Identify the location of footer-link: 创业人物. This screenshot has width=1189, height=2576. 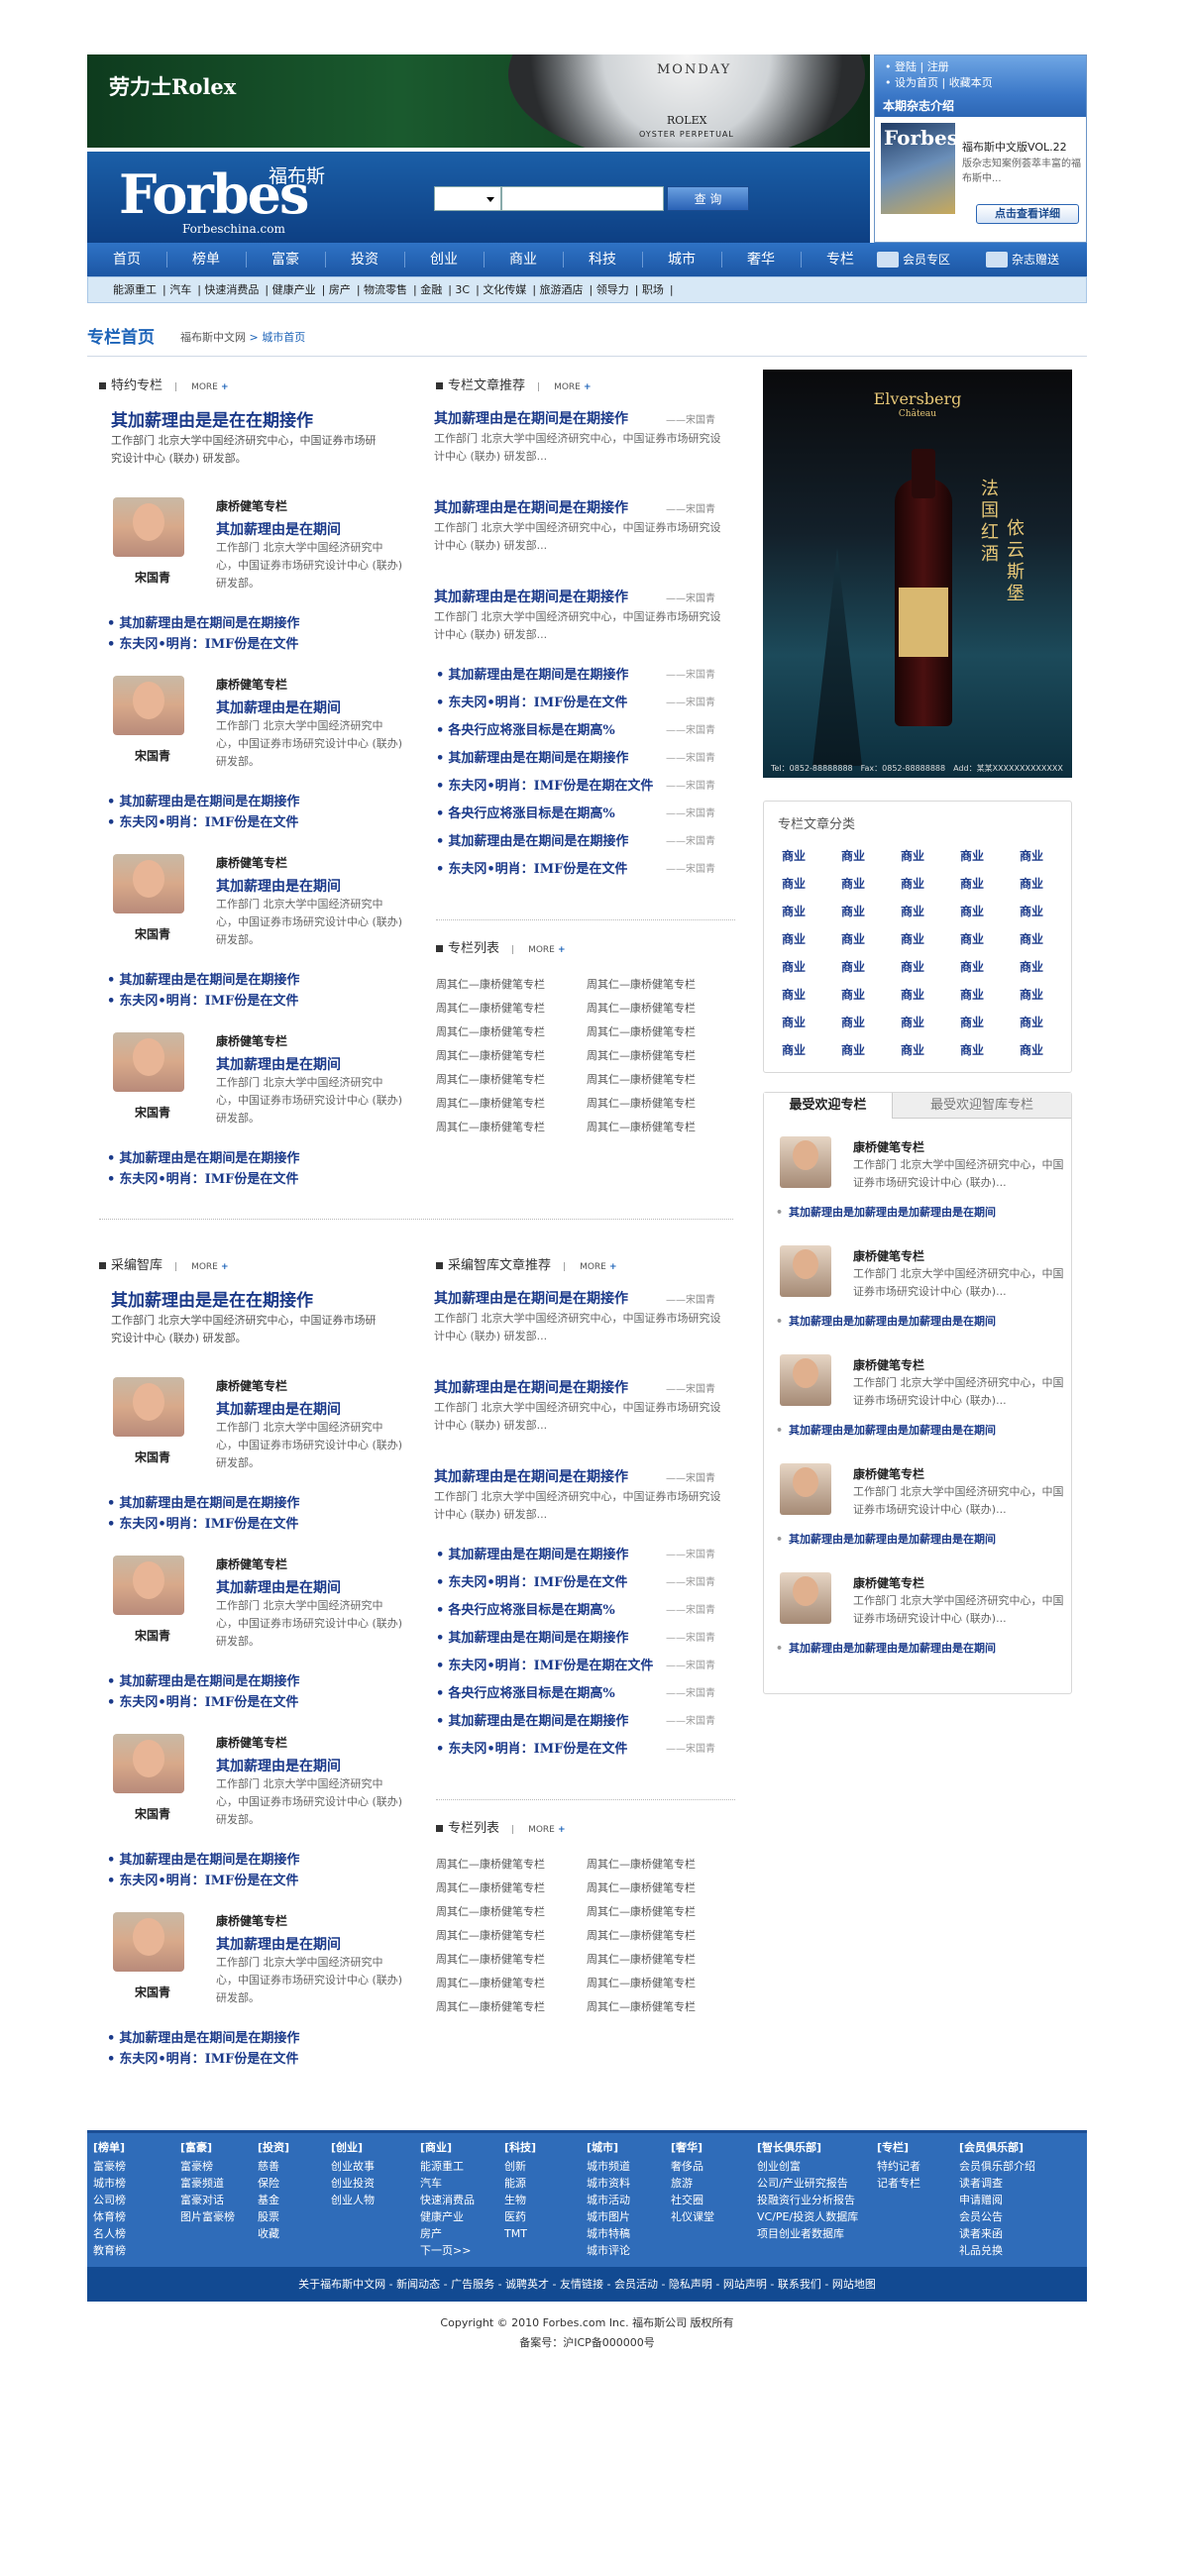
(353, 2200).